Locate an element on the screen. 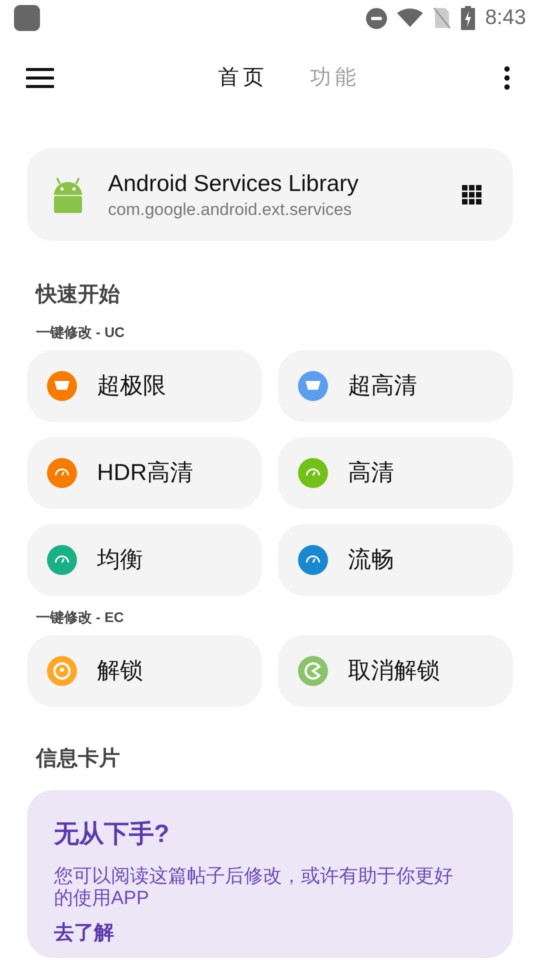 This screenshot has height=960, width=540. tab: 首页 is located at coordinates (243, 78).